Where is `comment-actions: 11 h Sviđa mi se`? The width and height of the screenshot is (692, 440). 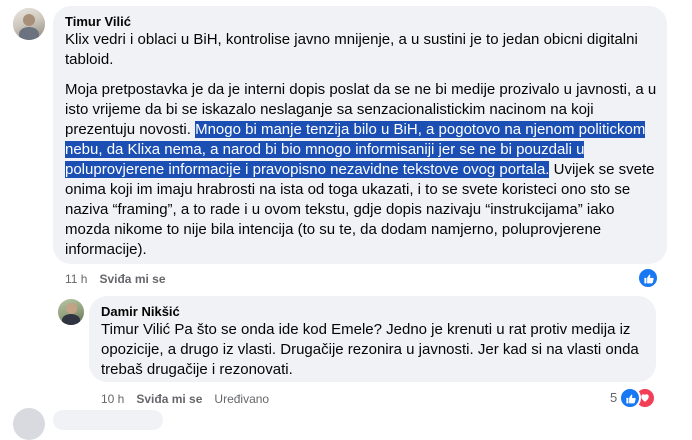
comment-actions: 11 h Sviđa mi se is located at coordinates (121, 279).